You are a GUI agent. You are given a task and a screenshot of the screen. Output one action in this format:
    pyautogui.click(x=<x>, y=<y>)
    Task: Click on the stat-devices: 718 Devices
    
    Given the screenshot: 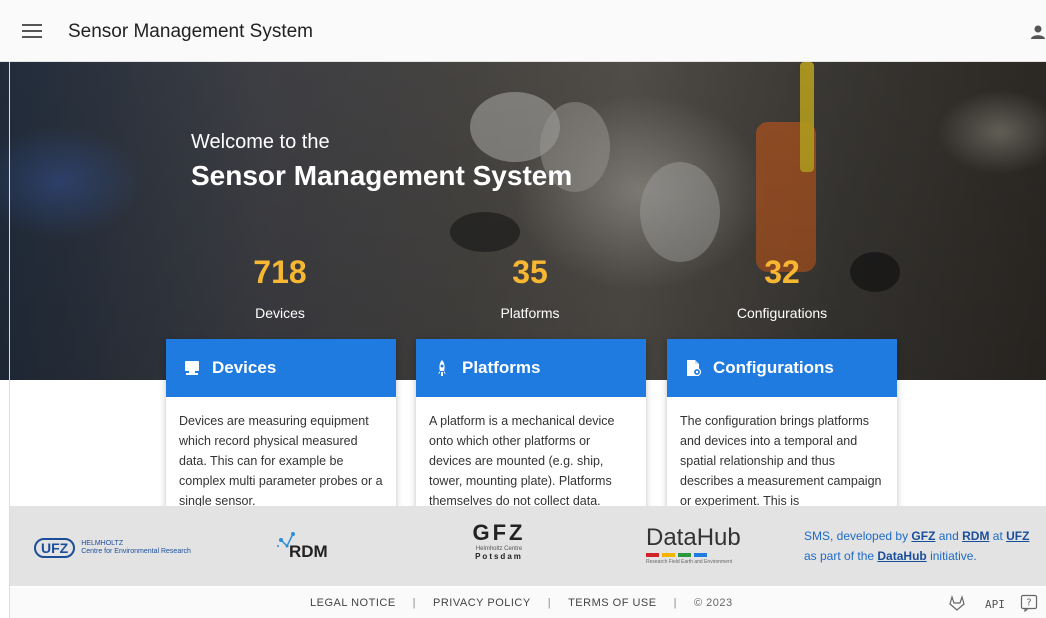 What is the action you would take?
    pyautogui.click(x=280, y=287)
    